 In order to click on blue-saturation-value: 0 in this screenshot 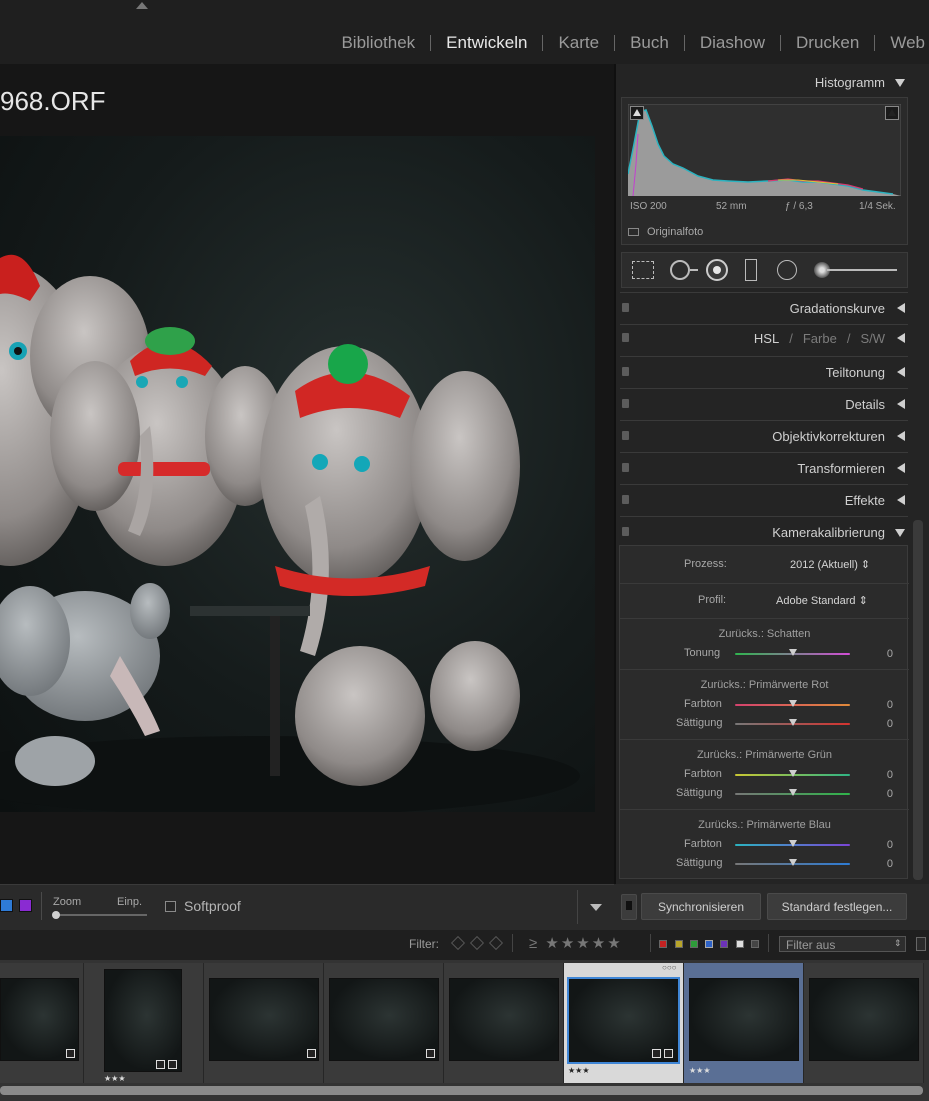, I will do `click(883, 864)`.